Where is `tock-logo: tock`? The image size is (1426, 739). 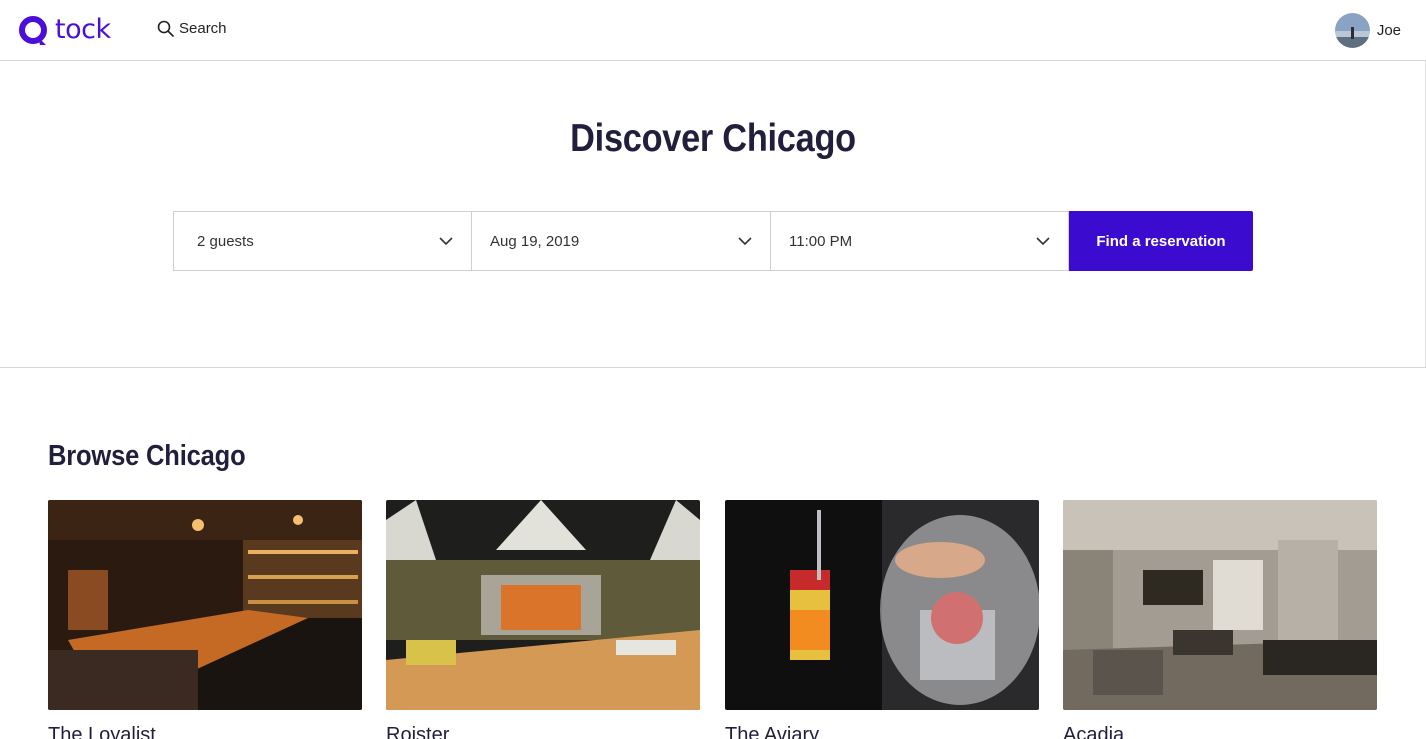
tock-logo: tock is located at coordinates (64, 30).